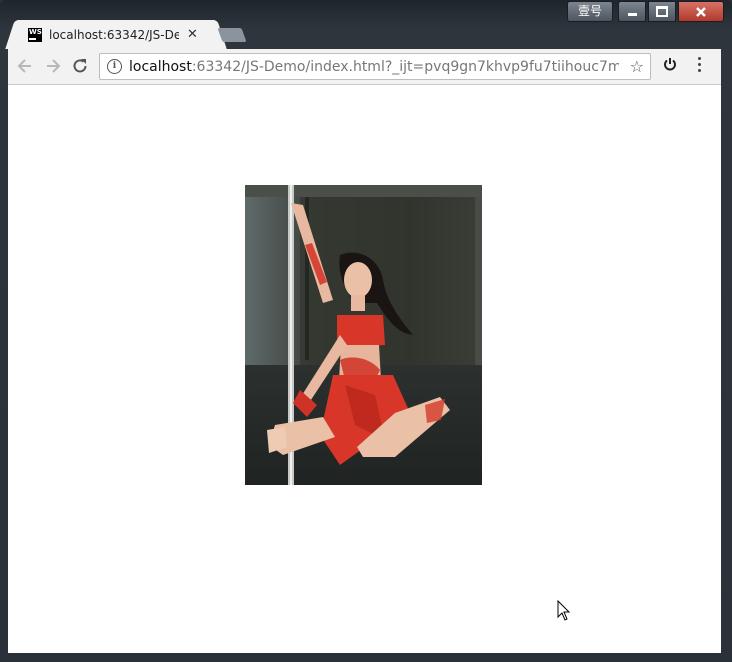 This screenshot has height=662, width=732. Describe the element at coordinates (80, 67) in the screenshot. I see `reload-icon` at that location.